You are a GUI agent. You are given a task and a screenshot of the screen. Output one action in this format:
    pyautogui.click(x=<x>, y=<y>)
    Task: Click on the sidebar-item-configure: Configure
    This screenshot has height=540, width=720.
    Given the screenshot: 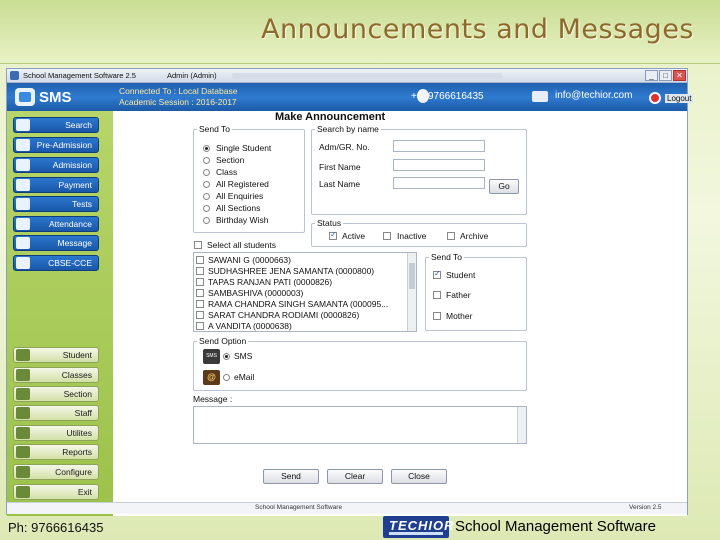 What is the action you would take?
    pyautogui.click(x=56, y=472)
    